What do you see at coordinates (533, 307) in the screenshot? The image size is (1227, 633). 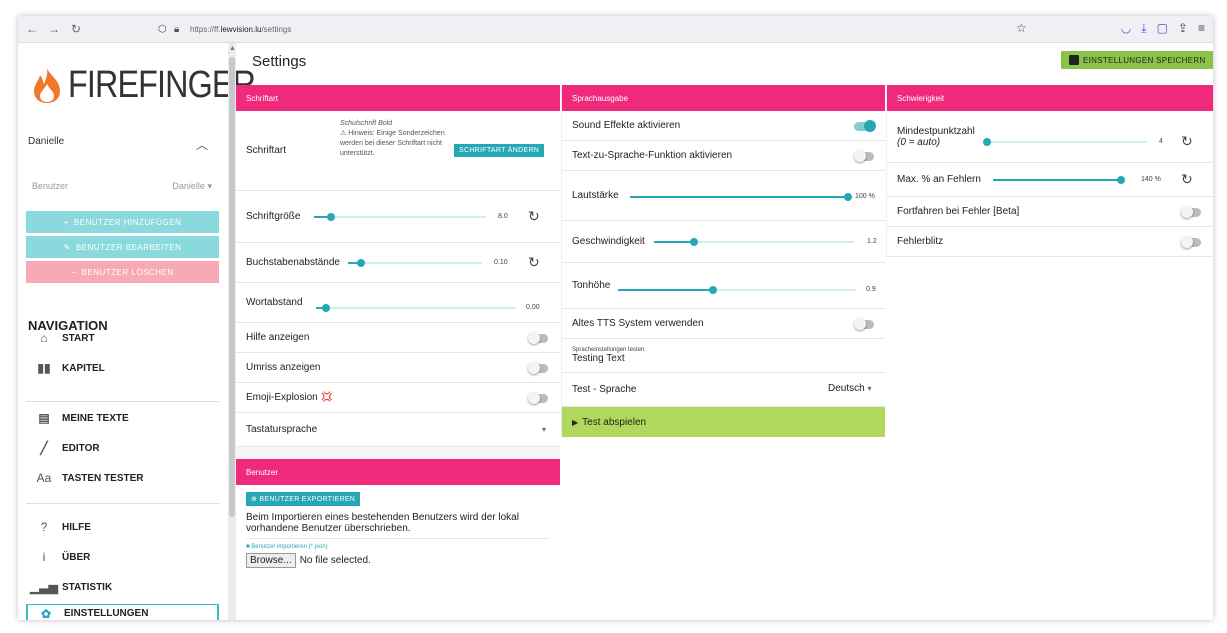 I see `word-spacing-value: 0.00` at bounding box center [533, 307].